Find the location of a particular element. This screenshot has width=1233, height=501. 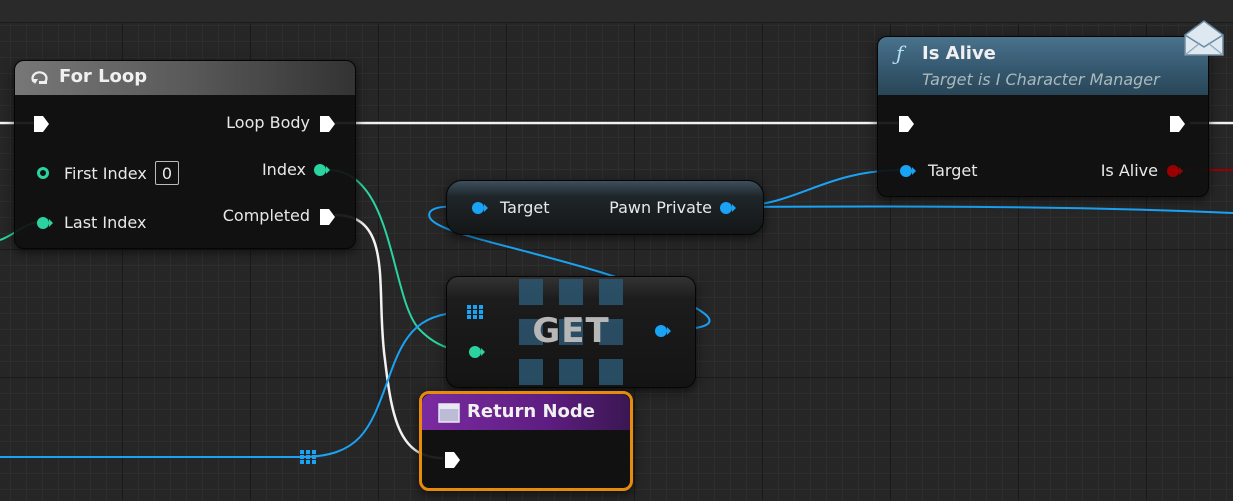

target-label: Target is located at coordinates (953, 170).